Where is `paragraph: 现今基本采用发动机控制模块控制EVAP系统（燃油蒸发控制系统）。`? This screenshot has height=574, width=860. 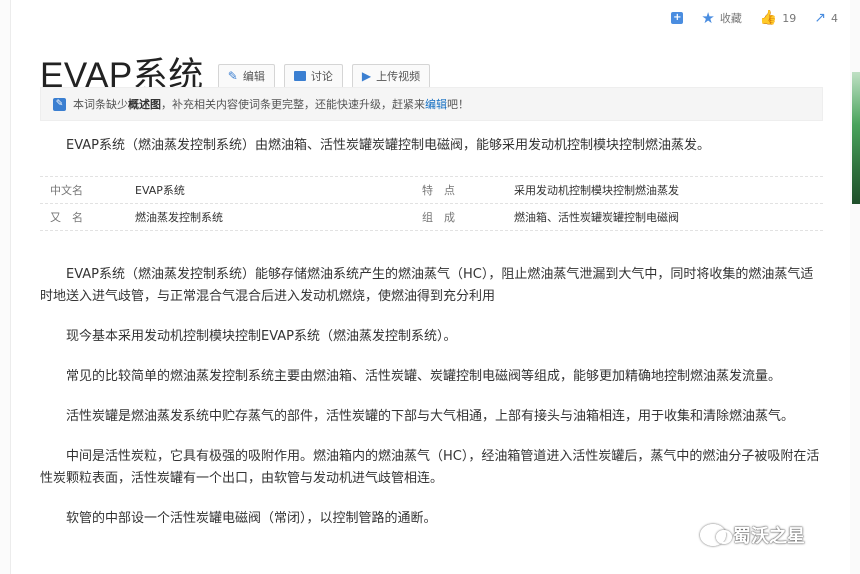
paragraph: 现今基本采用发动机控制模块控制EVAP系统（燃油蒸发控制系统）。 is located at coordinates (261, 336).